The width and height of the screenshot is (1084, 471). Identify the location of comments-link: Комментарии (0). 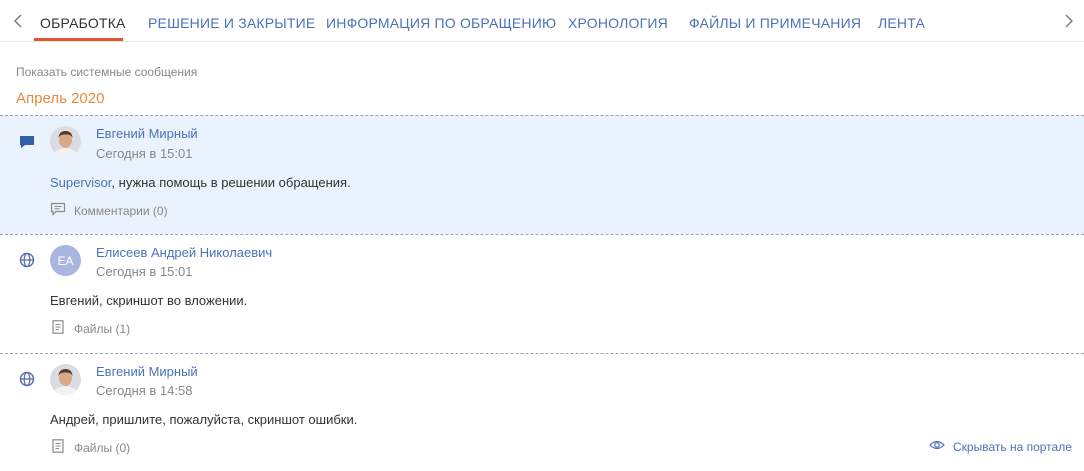
(109, 210).